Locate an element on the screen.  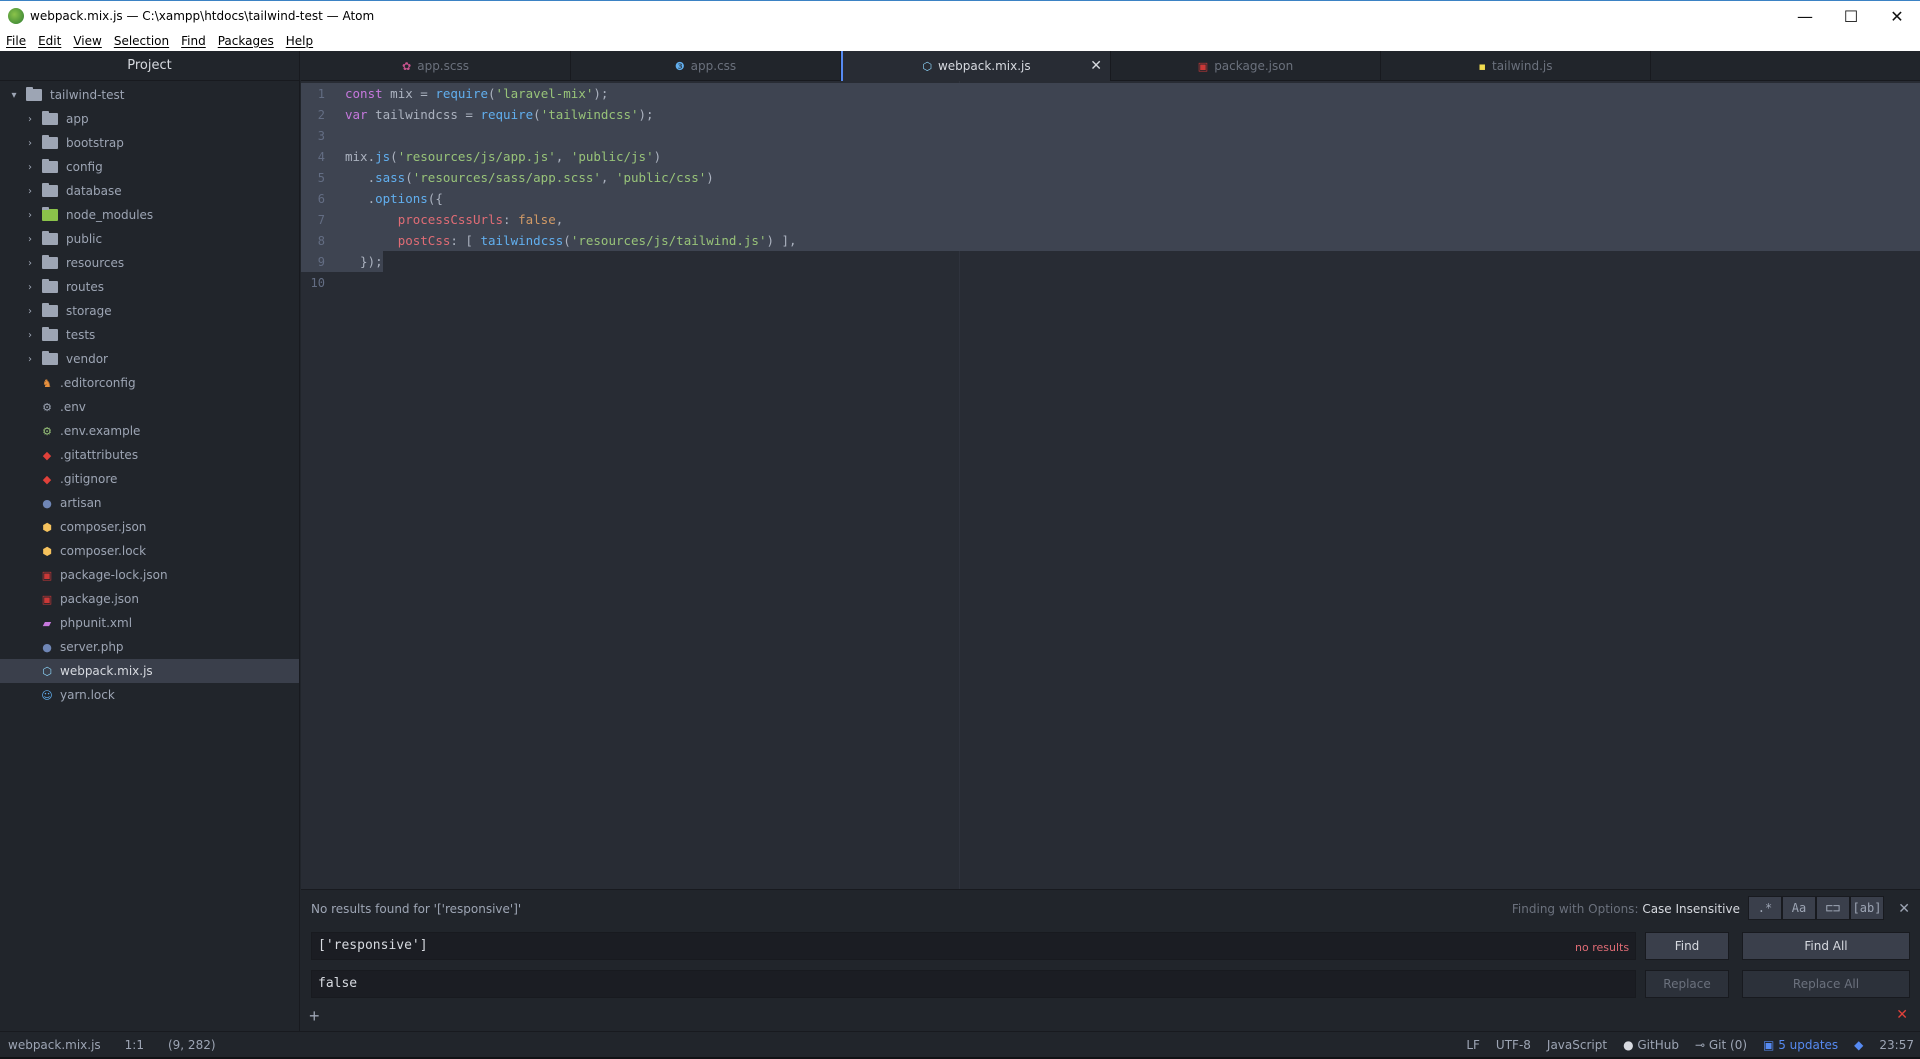
tree-file-item: ◆ .gitattributes is located at coordinates (149, 455).